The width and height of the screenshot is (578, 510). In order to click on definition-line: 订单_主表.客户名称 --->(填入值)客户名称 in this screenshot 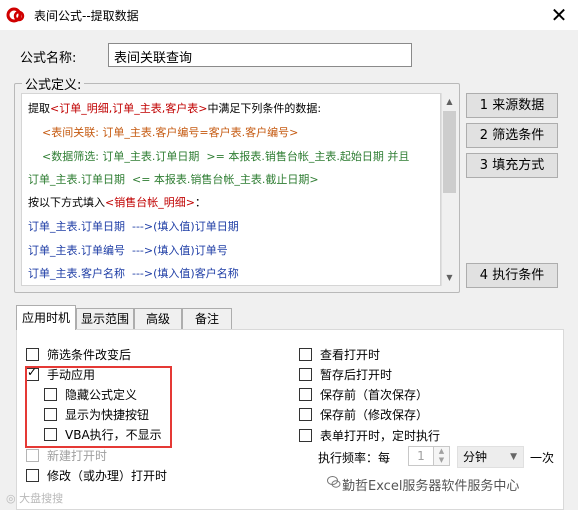, I will do `click(133, 273)`.